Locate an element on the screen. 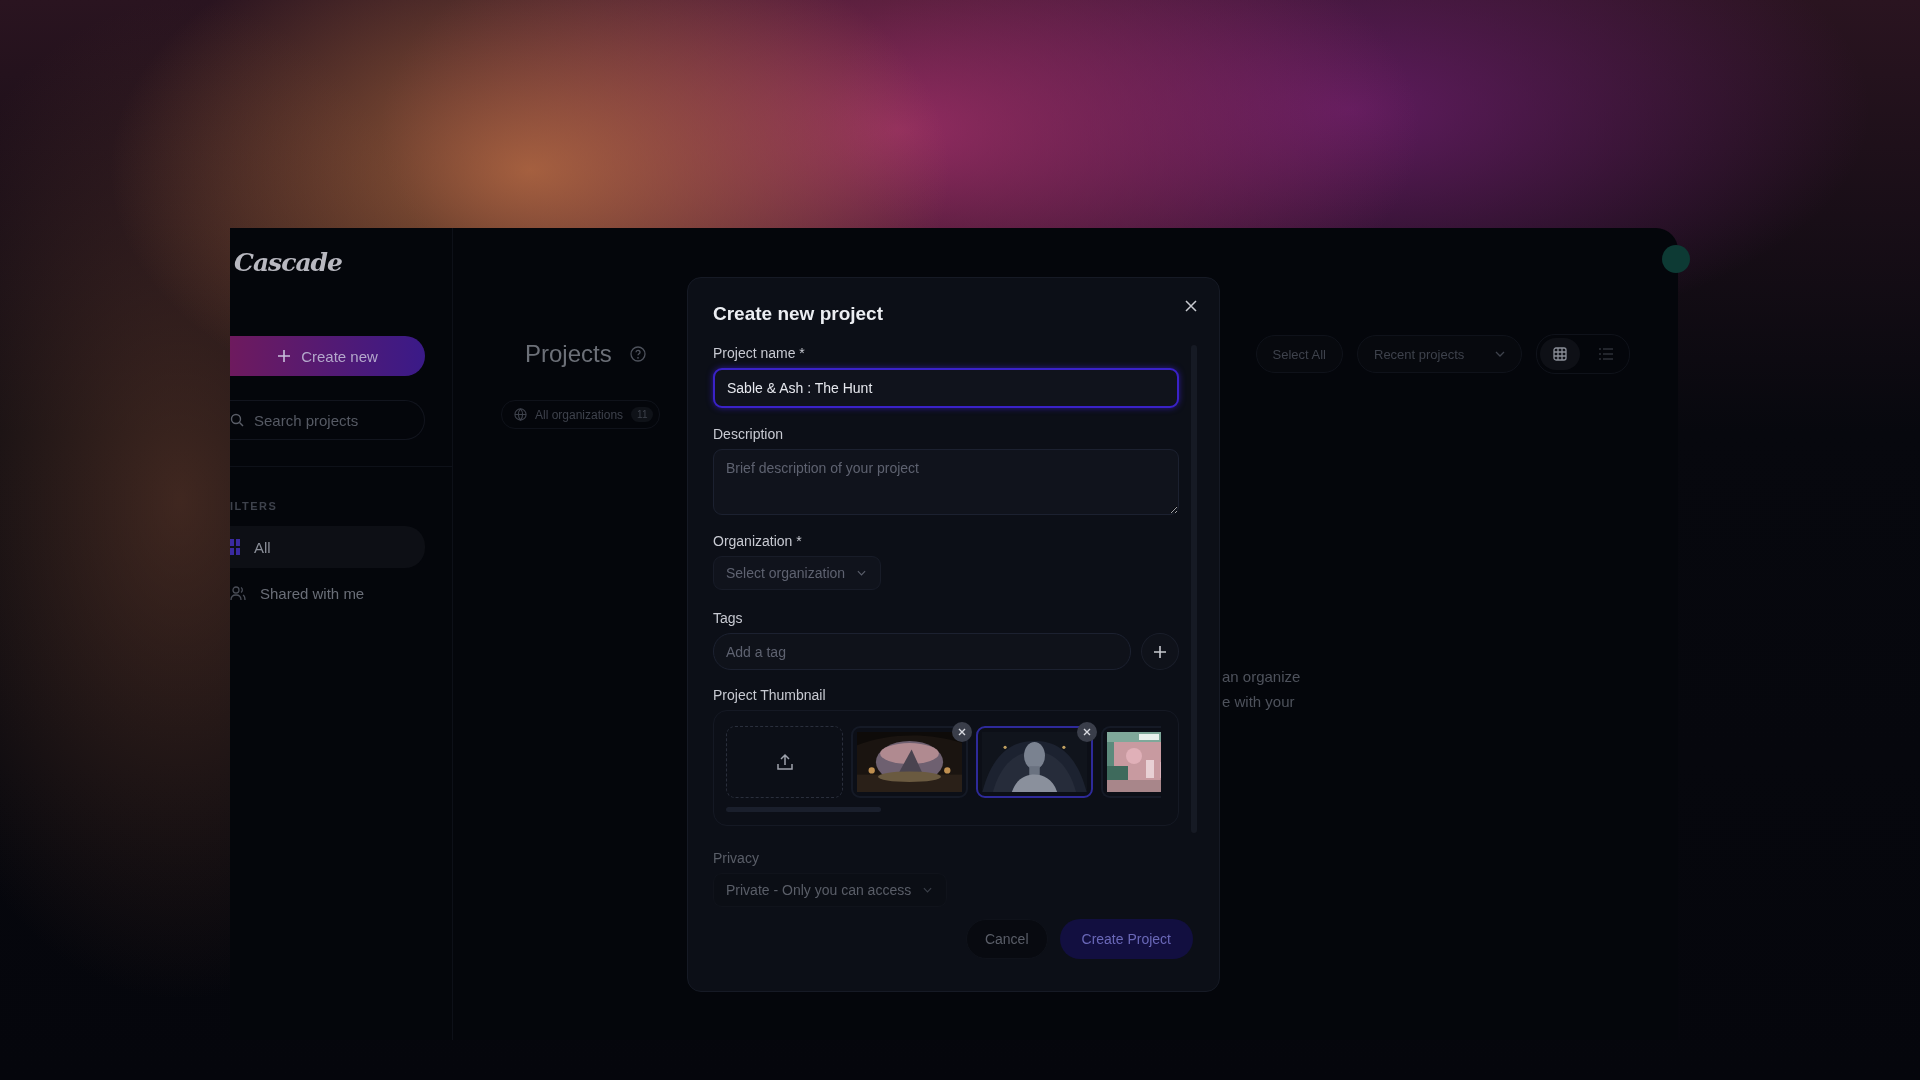 The width and height of the screenshot is (1920, 1080). sidebar-item: All is located at coordinates (327, 547).